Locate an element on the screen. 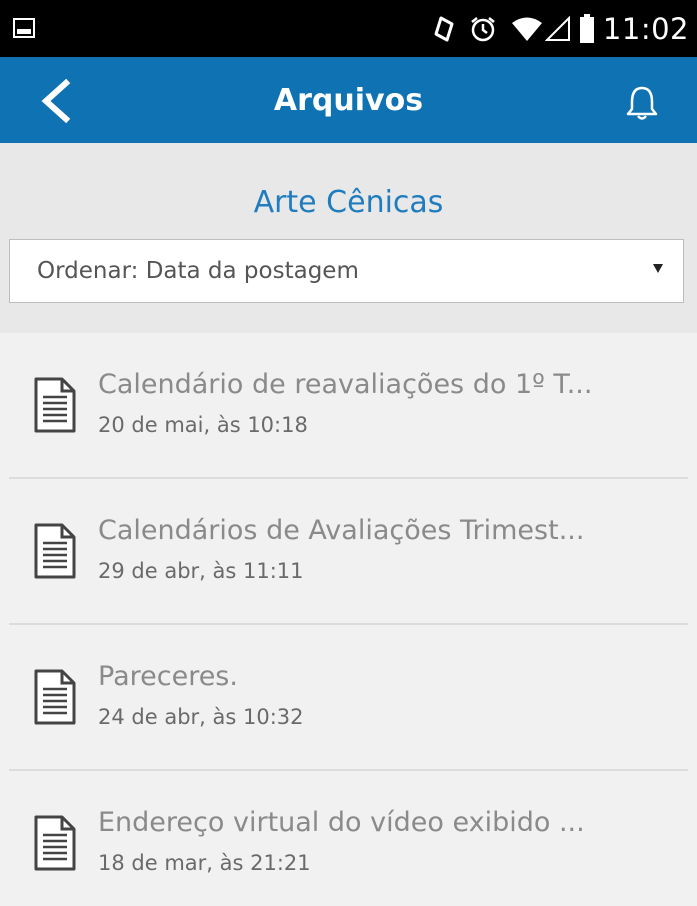 The height and width of the screenshot is (906, 697). image-notification-icon is located at coordinates (24, 28).